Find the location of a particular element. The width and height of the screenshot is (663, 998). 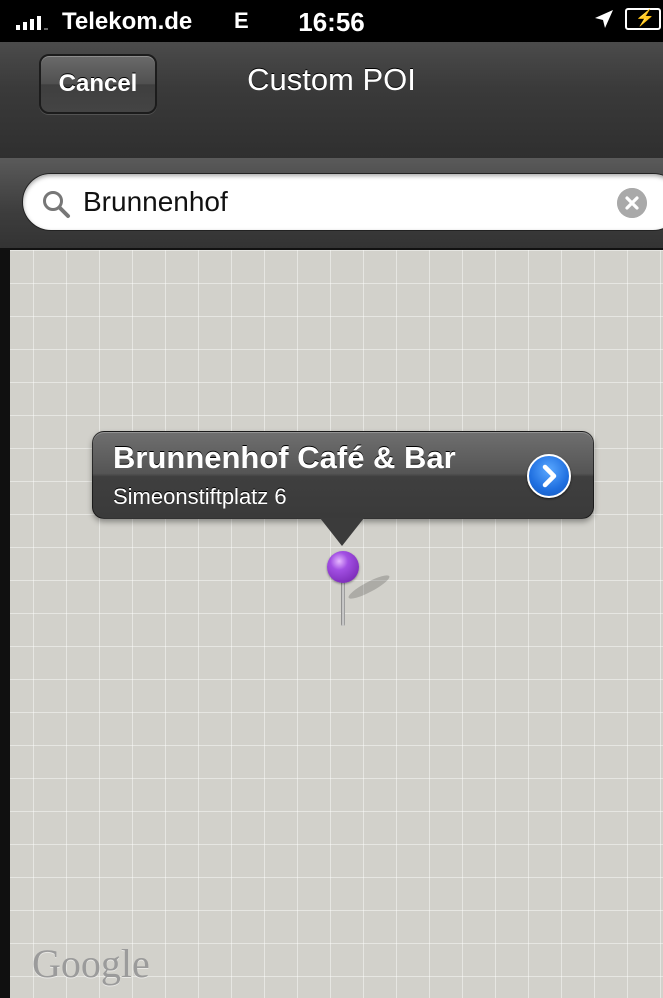

callout-pointer is located at coordinates (342, 532).